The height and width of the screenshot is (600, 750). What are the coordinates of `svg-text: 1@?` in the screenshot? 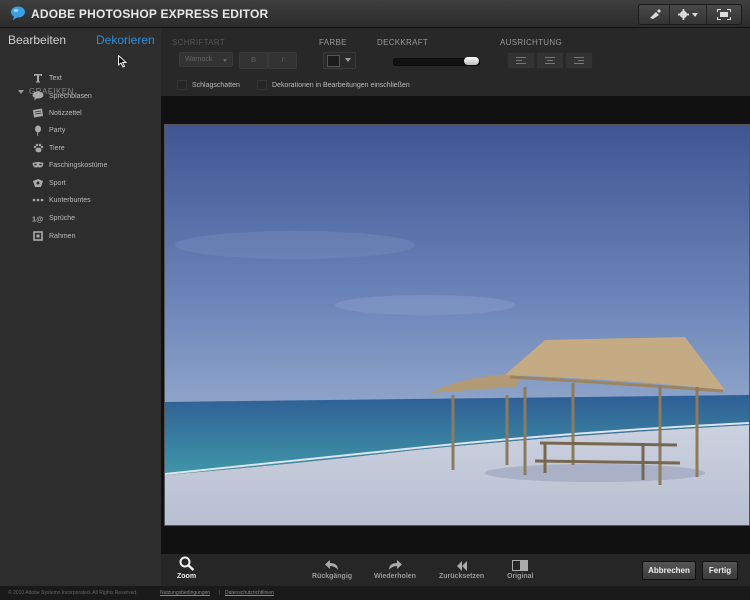 It's located at (38, 218).